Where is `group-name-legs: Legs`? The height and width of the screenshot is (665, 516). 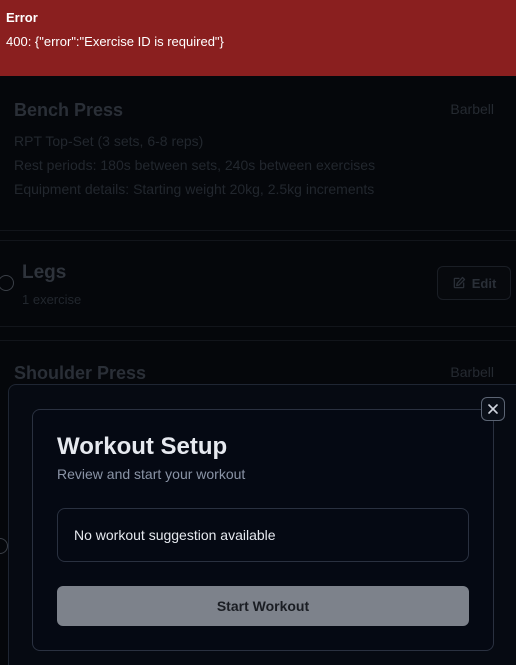 group-name-legs: Legs is located at coordinates (44, 272).